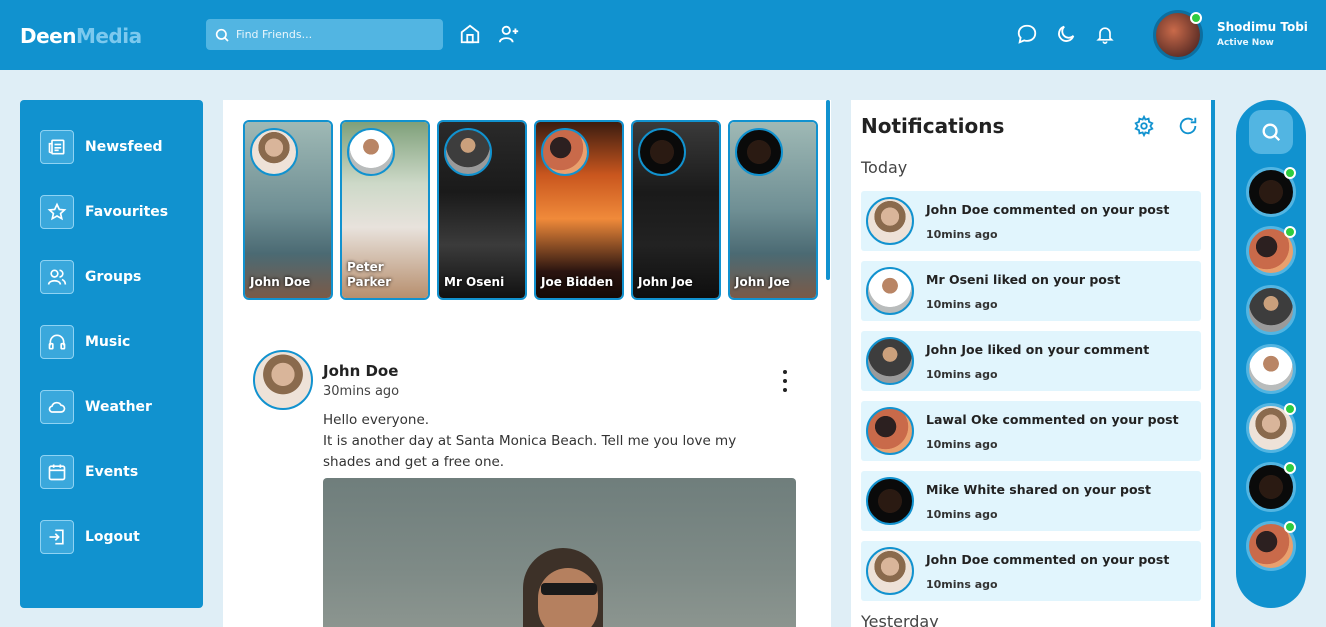 The height and width of the screenshot is (627, 1326). What do you see at coordinates (48, 36) in the screenshot?
I see `logo-part1: Deen` at bounding box center [48, 36].